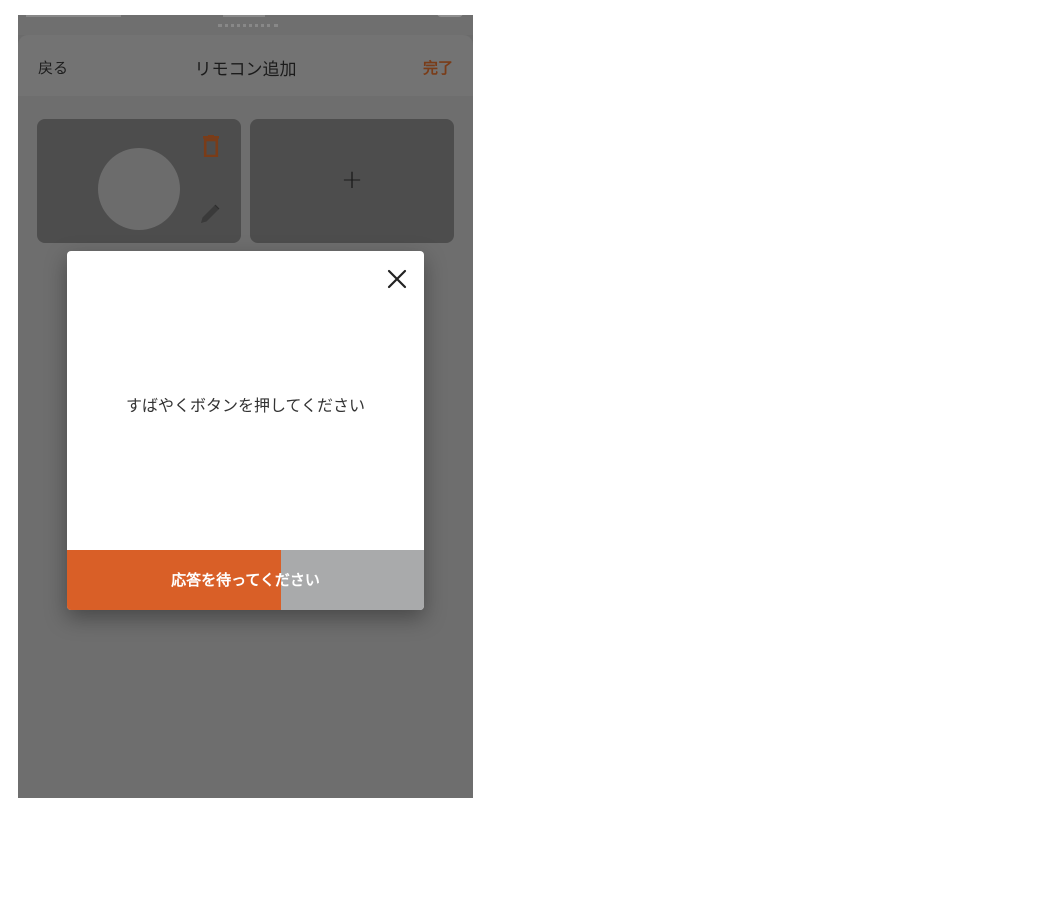 The width and height of the screenshot is (1058, 906). I want to click on close-icon, so click(397, 279).